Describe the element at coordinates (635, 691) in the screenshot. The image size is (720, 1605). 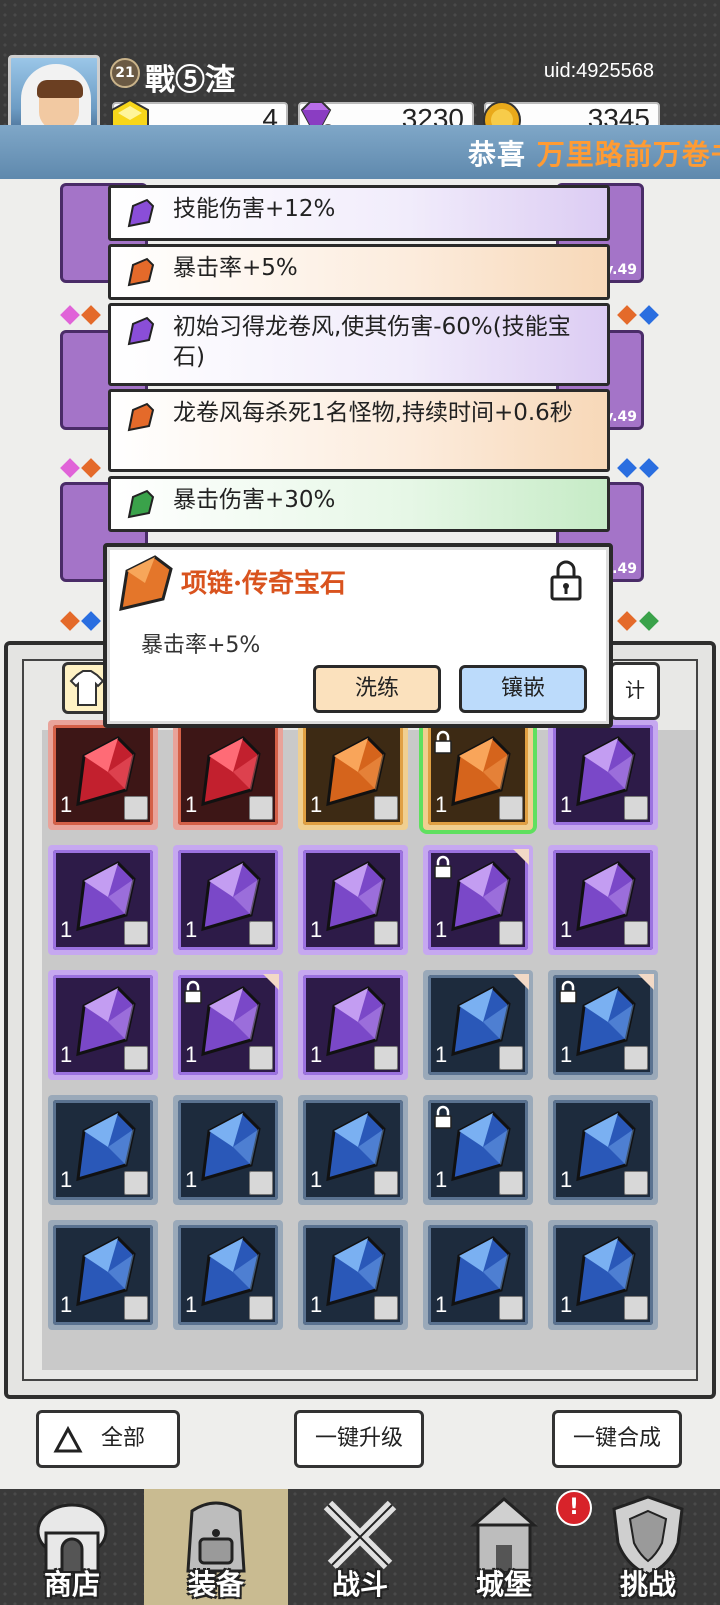
I see `inventory-side-tab: 计` at that location.